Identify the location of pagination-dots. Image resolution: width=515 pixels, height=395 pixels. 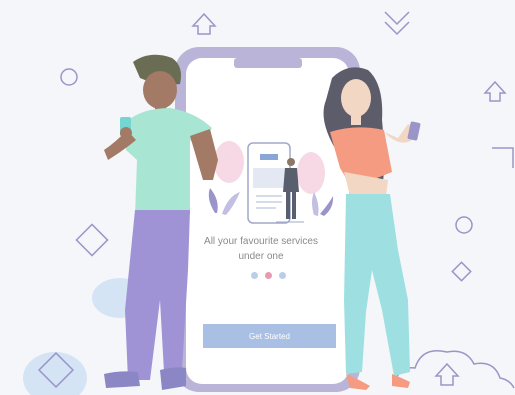
(268, 276).